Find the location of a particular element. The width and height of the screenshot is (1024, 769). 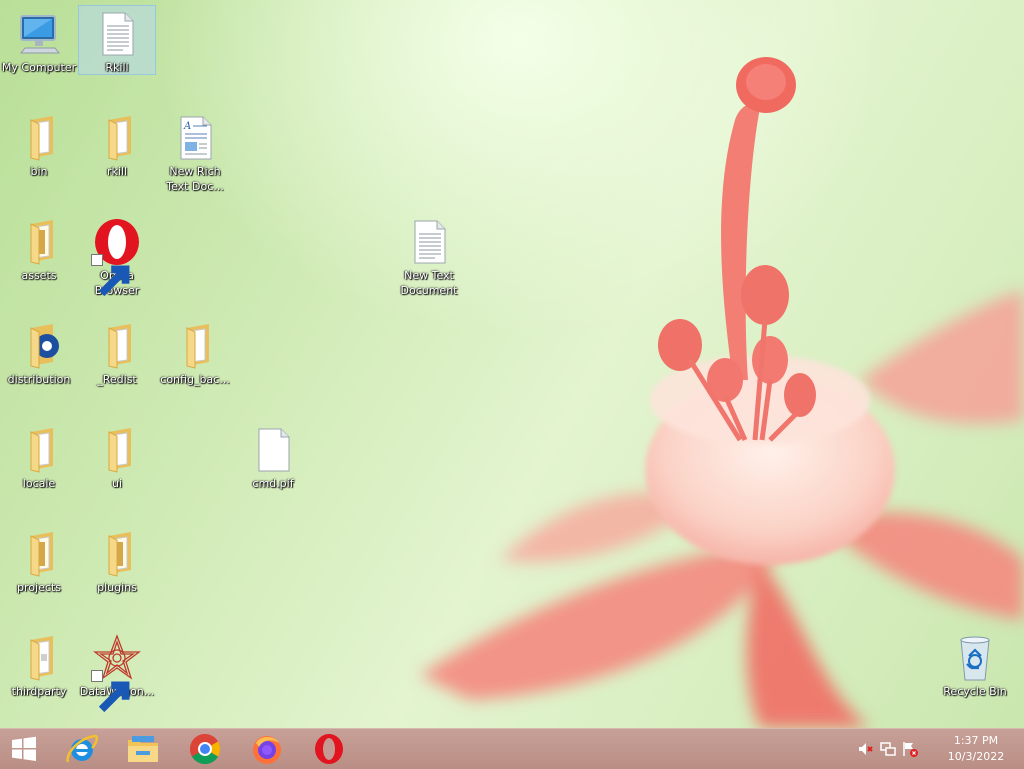

desktop-icon-label: rkill is located at coordinates (117, 171).